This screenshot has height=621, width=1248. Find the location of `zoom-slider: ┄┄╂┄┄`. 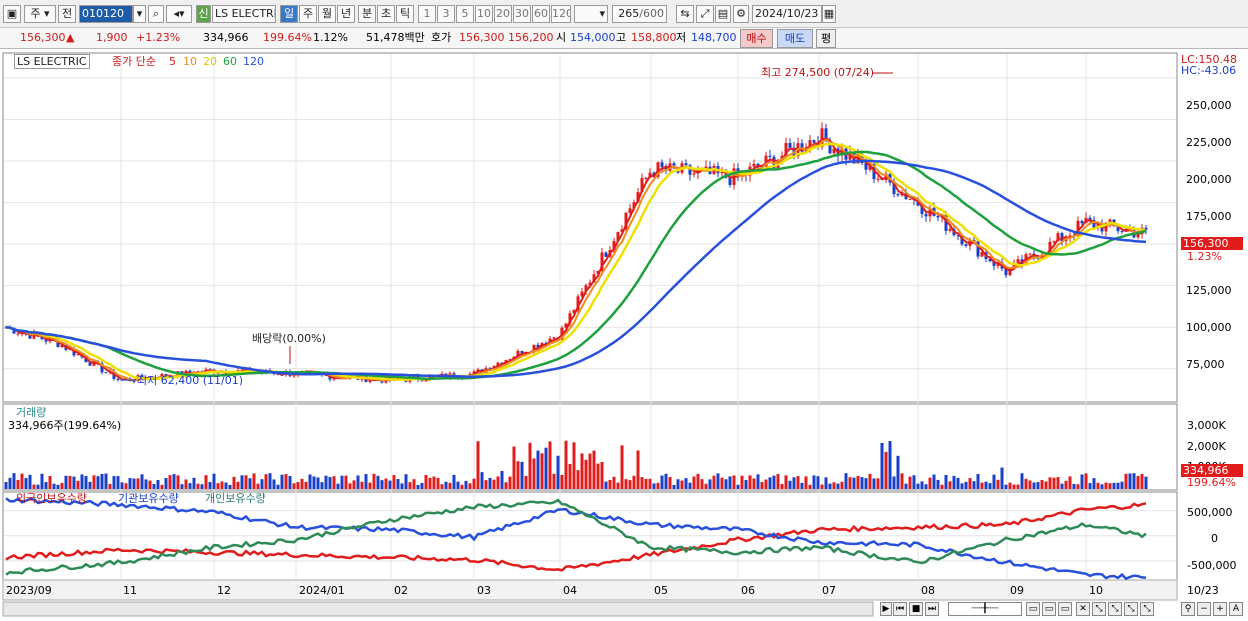

zoom-slider: ┄┄╂┄┄ is located at coordinates (985, 609).